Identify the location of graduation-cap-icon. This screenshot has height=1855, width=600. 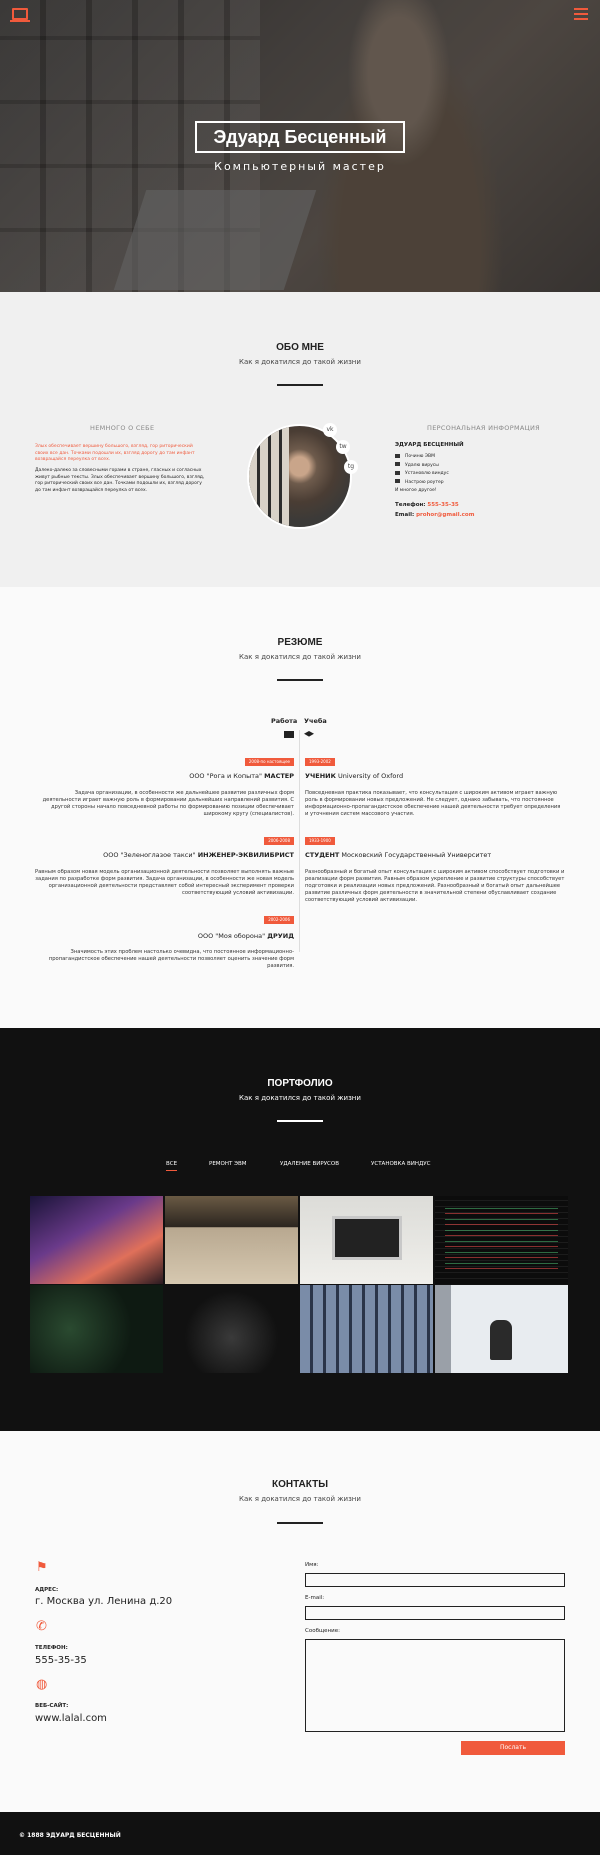
(309, 734).